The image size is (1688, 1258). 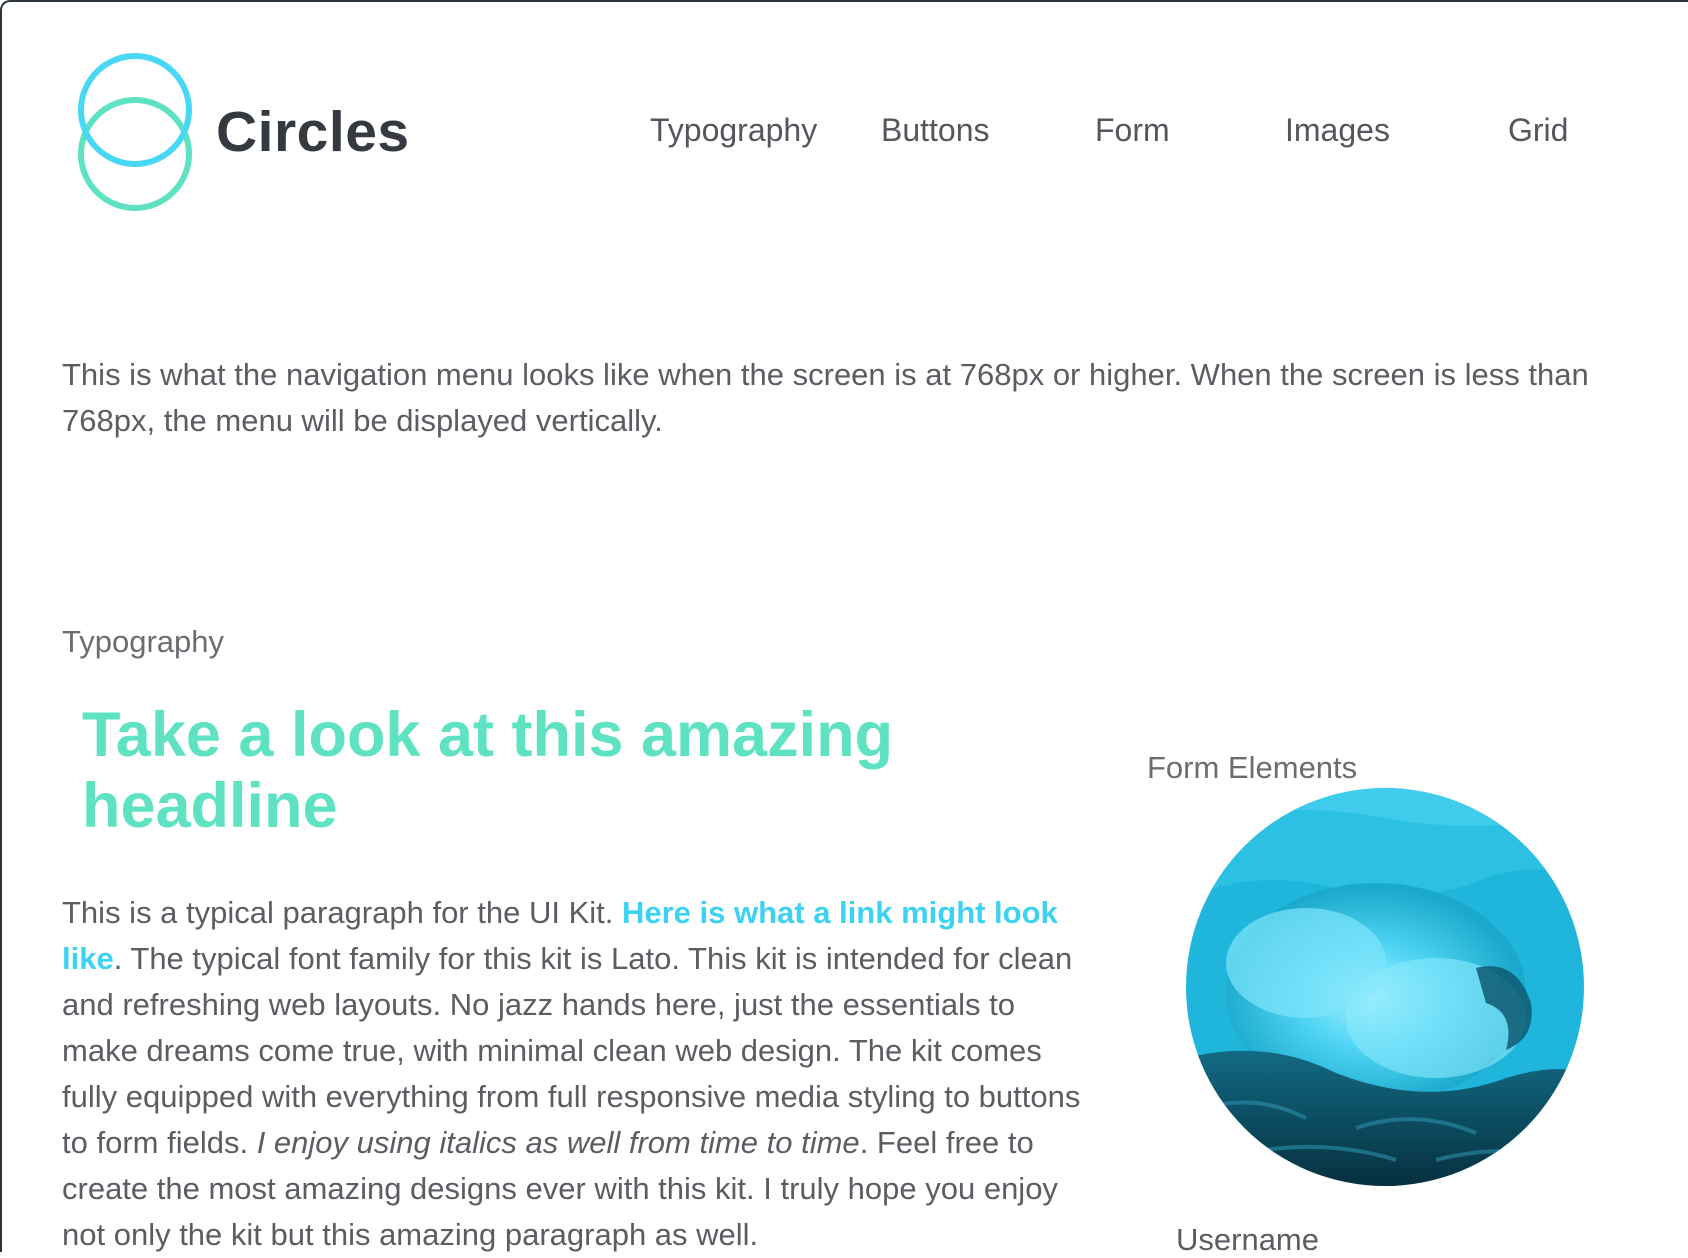 I want to click on nav-item-typography: Typography, so click(x=733, y=130).